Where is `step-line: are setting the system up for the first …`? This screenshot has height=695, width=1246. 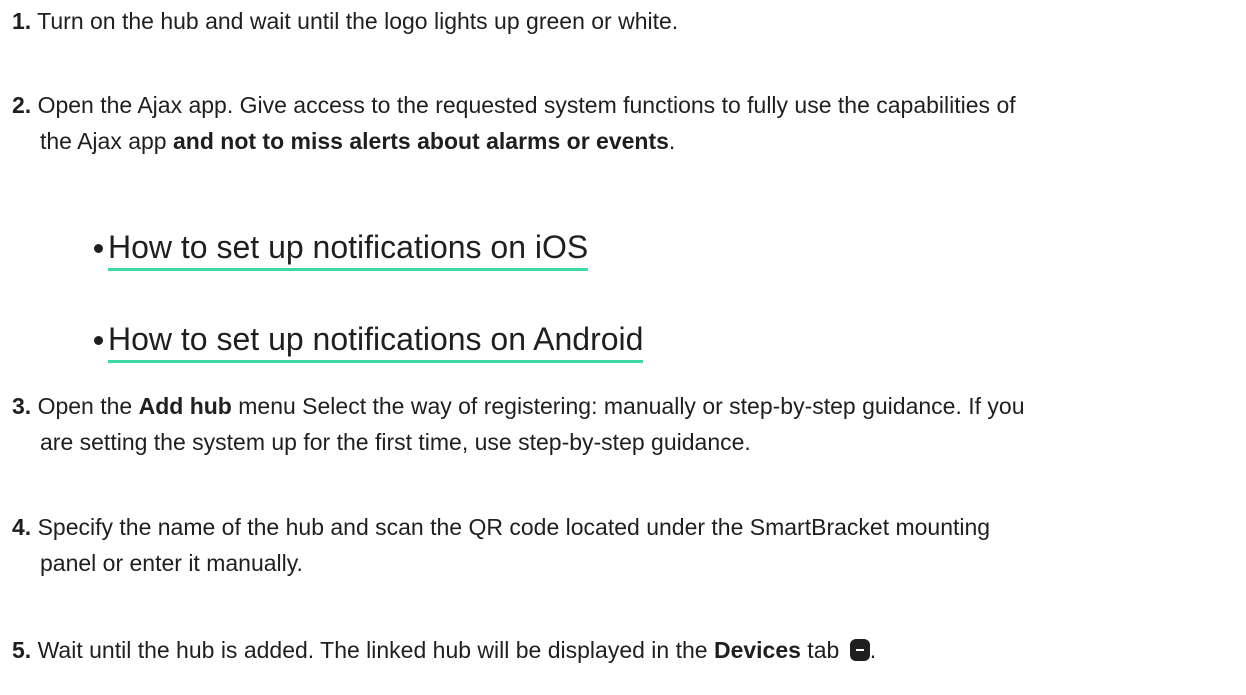 step-line: are setting the system up for the first … is located at coordinates (624, 442).